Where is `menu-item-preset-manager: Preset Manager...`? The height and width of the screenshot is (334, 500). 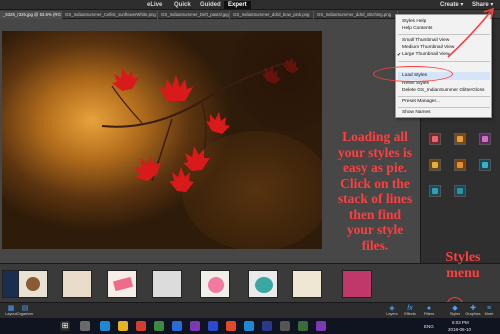
menu-item-preset-manager: Preset Manager... is located at coordinates (421, 102).